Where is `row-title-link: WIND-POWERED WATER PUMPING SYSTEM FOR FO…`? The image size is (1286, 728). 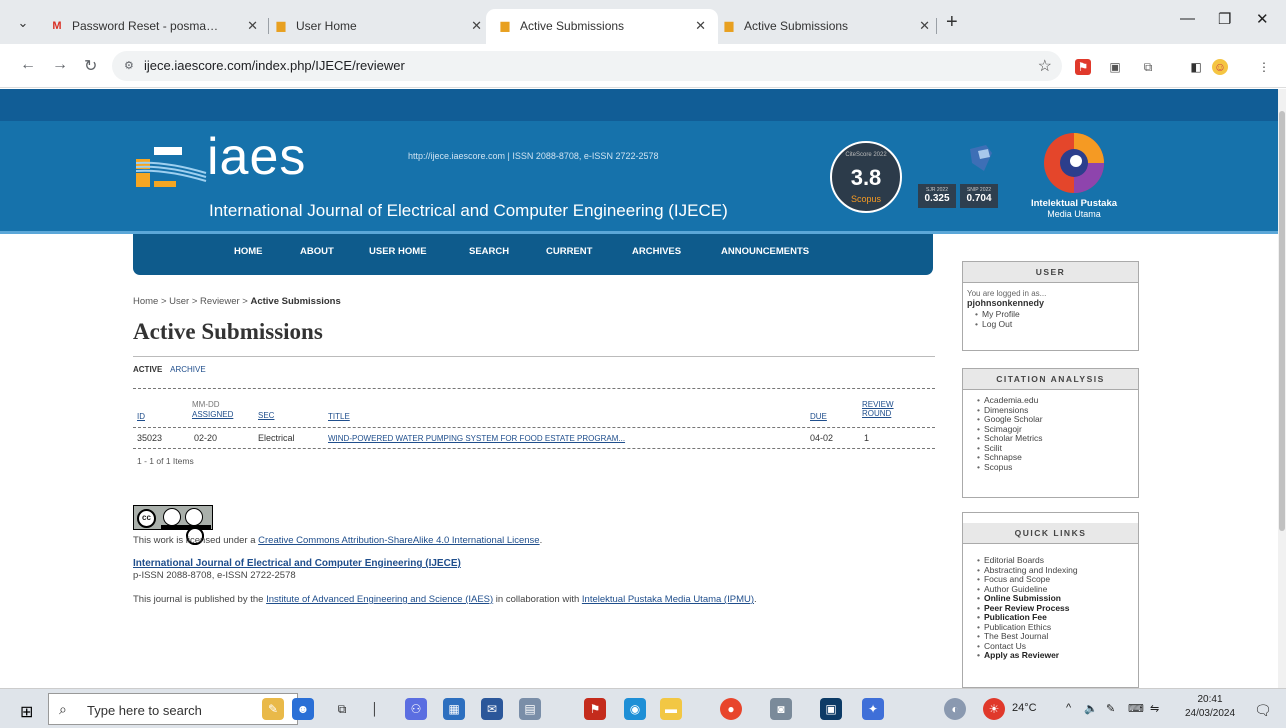
row-title-link: WIND-POWERED WATER PUMPING SYSTEM FOR FO… is located at coordinates (476, 438).